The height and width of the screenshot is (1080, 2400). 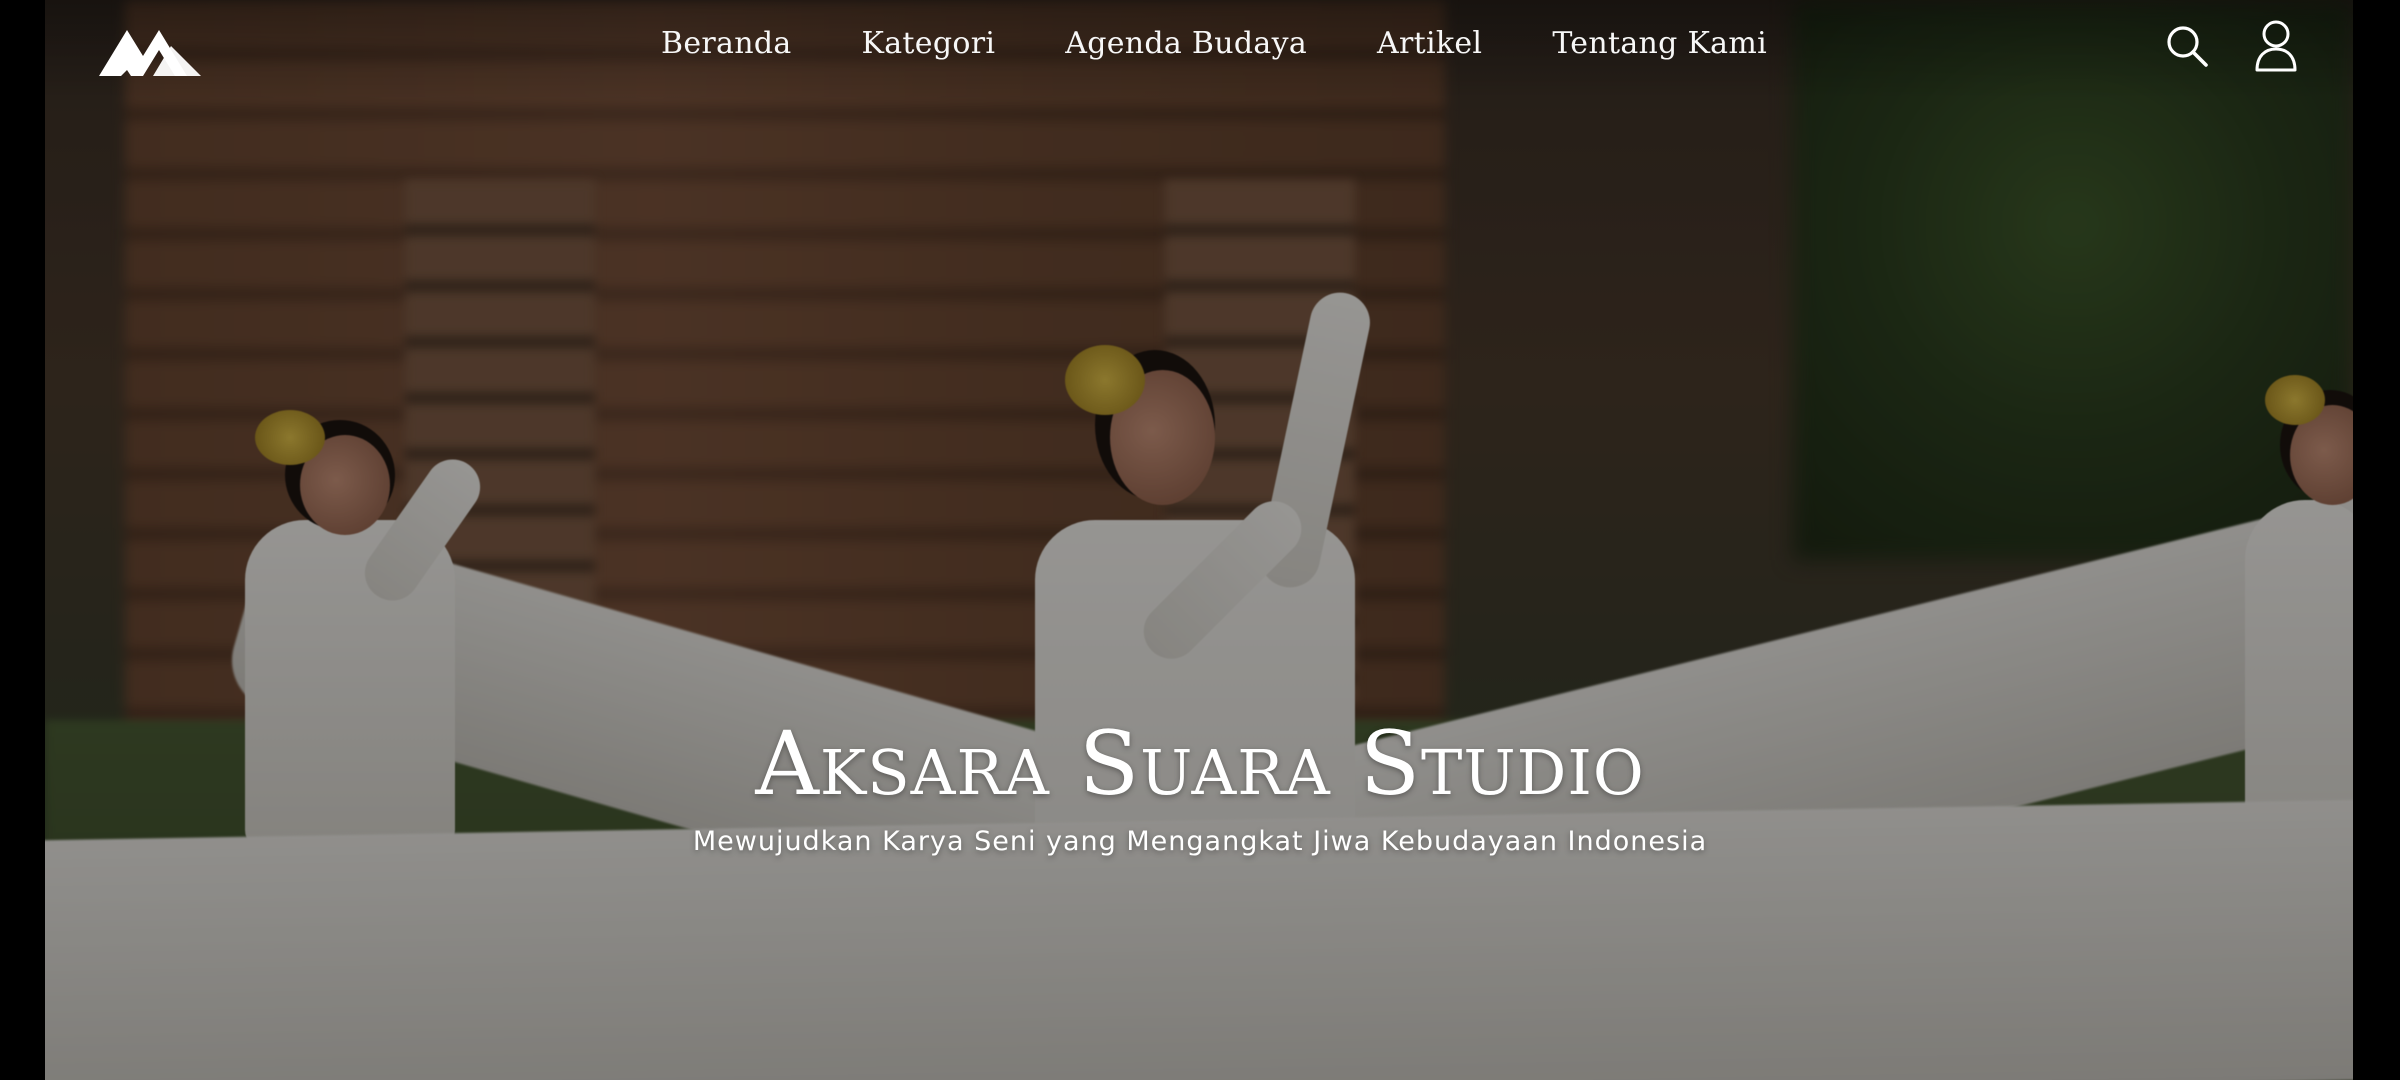 What do you see at coordinates (2231, 45) in the screenshot?
I see `nav-icons` at bounding box center [2231, 45].